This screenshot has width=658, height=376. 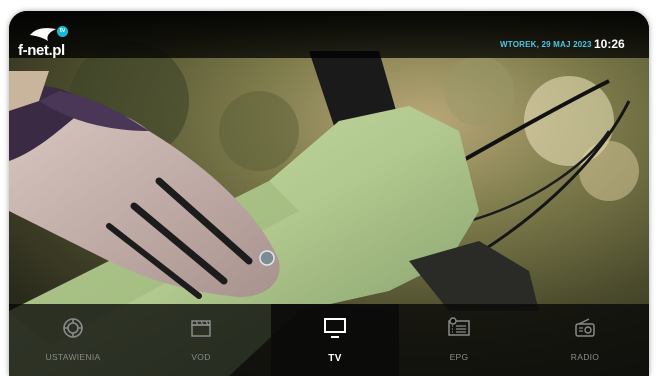 I want to click on nav-label: EPG, so click(x=459, y=357).